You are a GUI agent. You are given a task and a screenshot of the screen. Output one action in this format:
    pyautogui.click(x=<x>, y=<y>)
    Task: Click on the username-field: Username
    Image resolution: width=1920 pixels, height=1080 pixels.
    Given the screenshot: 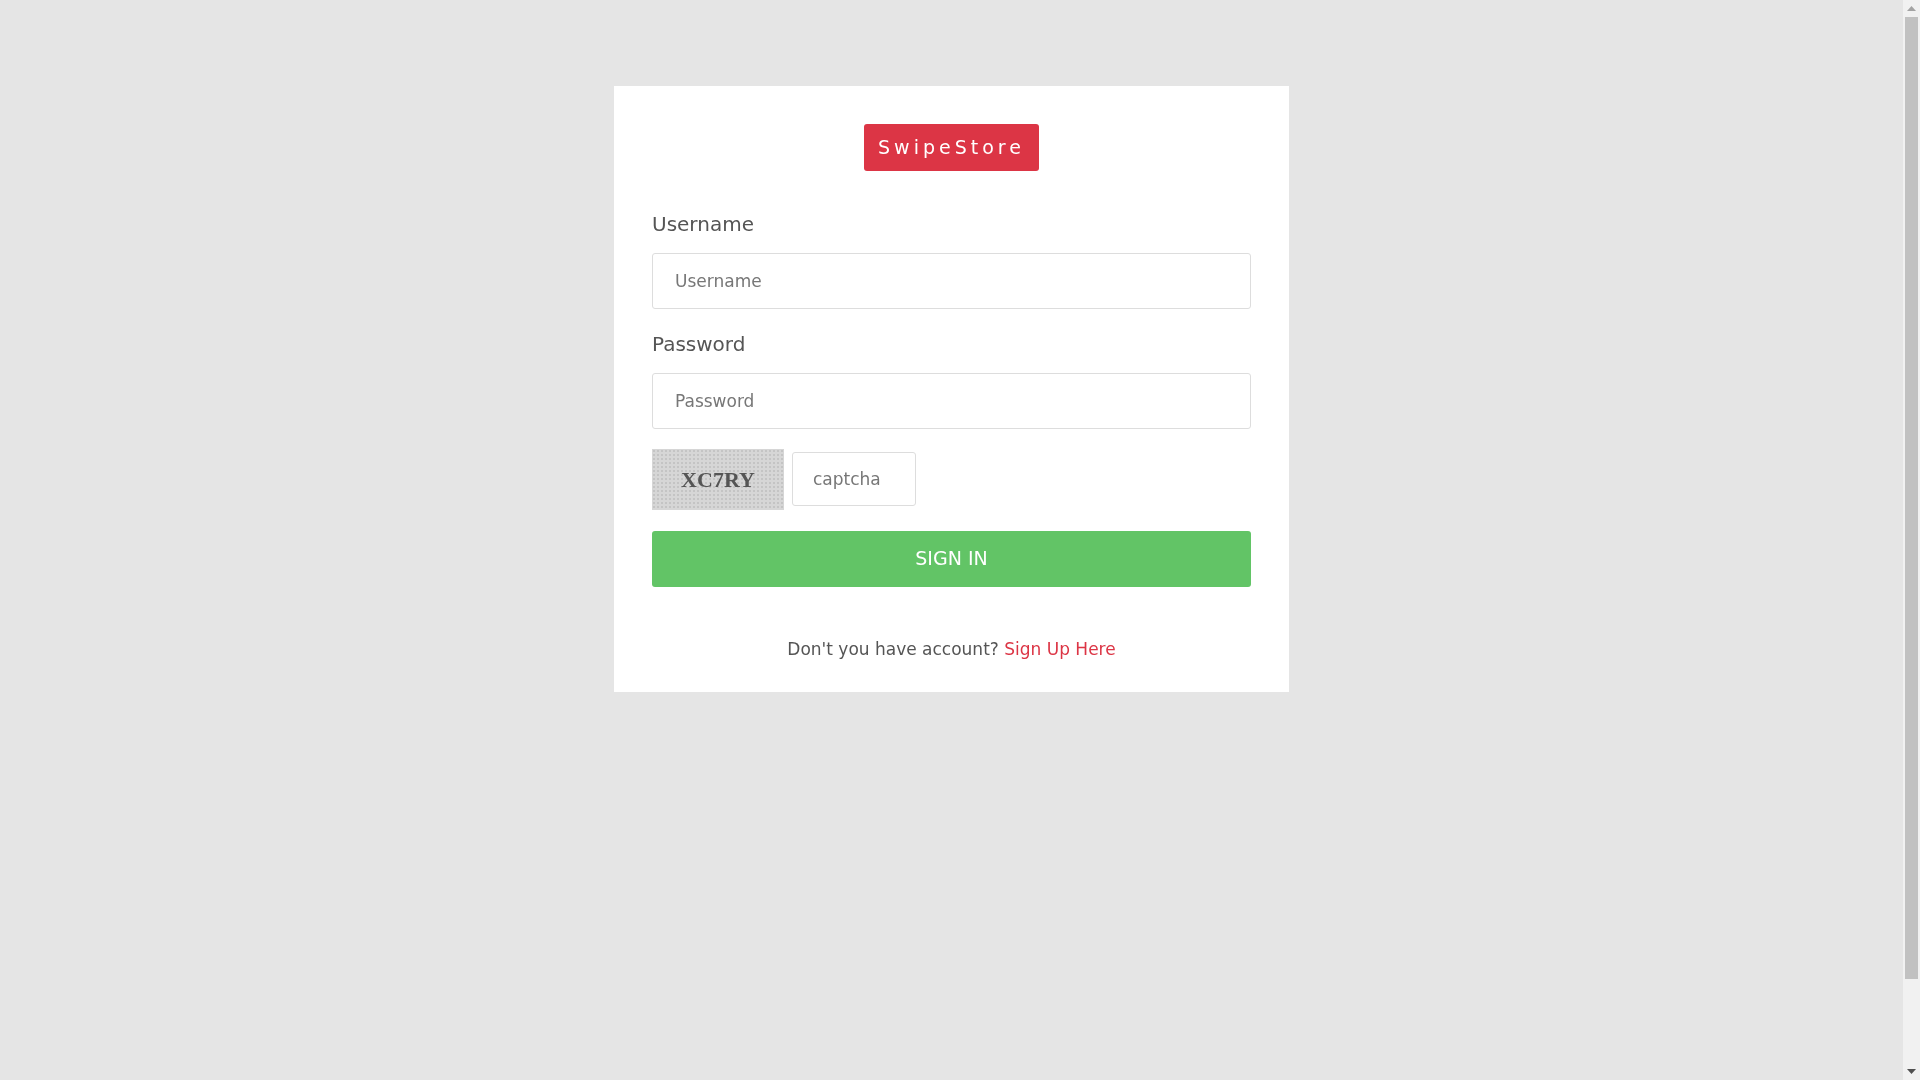 What is the action you would take?
    pyautogui.click(x=951, y=280)
    